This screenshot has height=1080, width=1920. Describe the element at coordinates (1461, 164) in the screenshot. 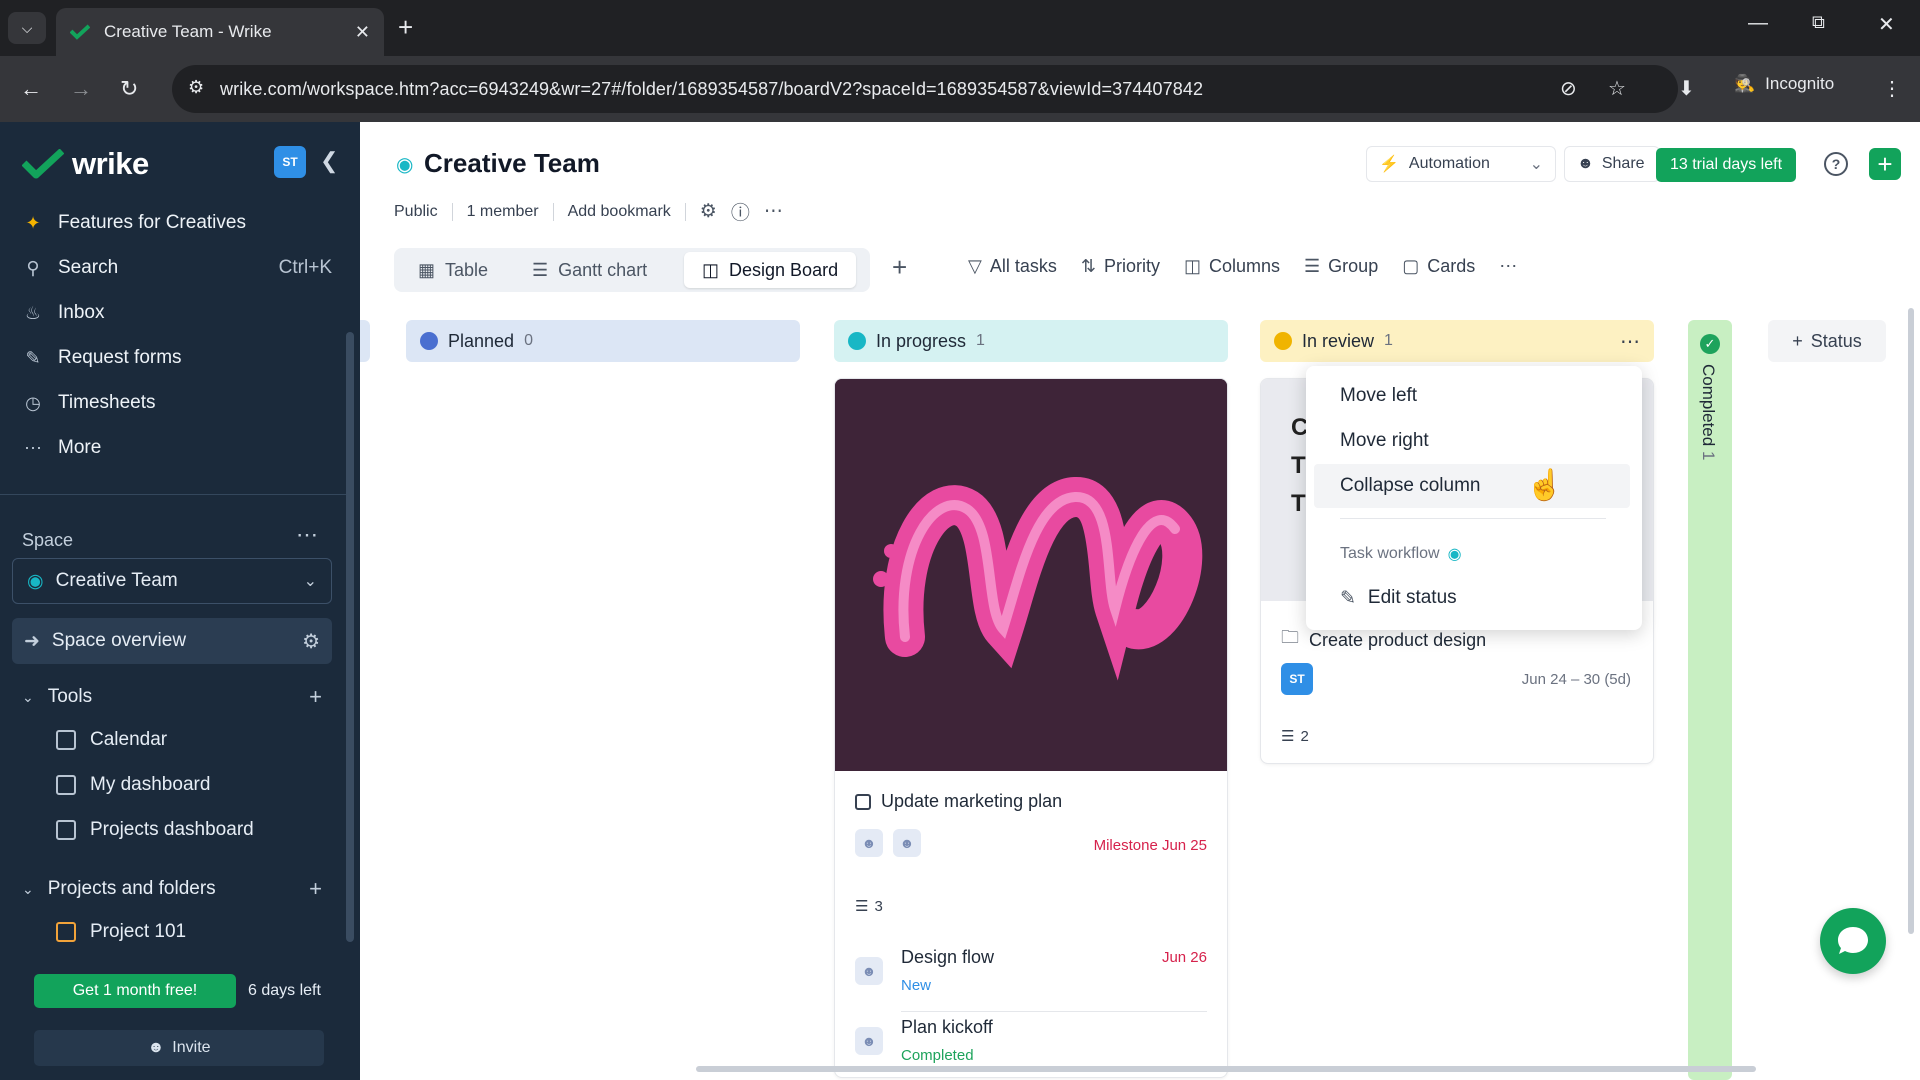

I see `automation-button: ⚡ Automation ⌄` at that location.